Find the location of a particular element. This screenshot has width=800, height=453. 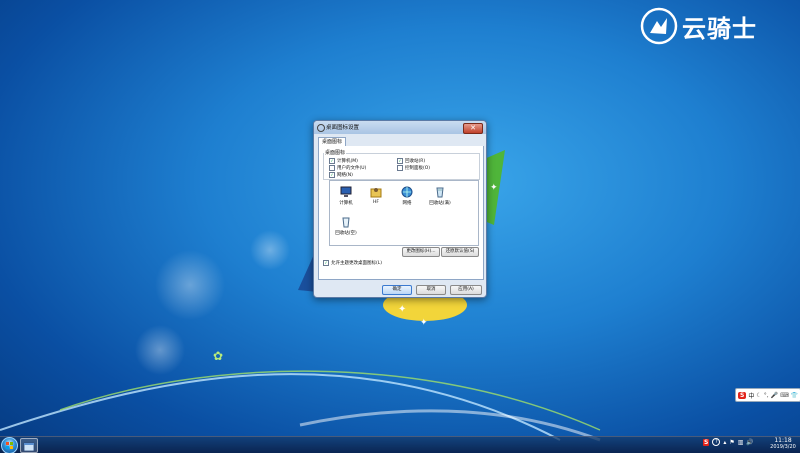

dialog-app-icon is located at coordinates (321, 128).